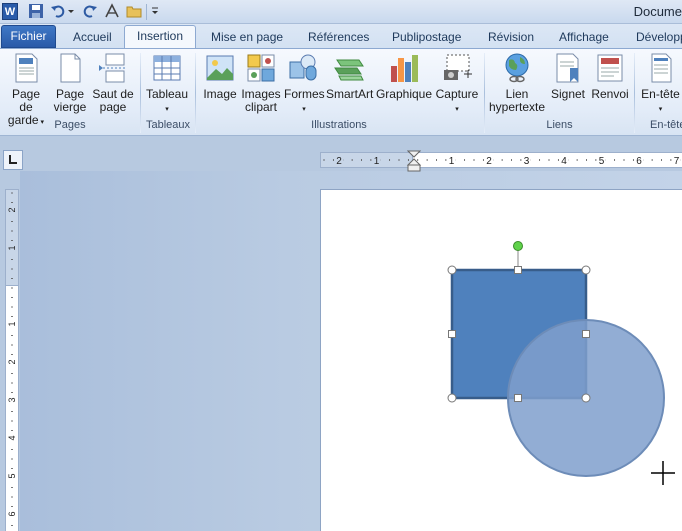 The height and width of the screenshot is (531, 682). What do you see at coordinates (260, 107) in the screenshot?
I see `images-clipart-label-2: clipart` at bounding box center [260, 107].